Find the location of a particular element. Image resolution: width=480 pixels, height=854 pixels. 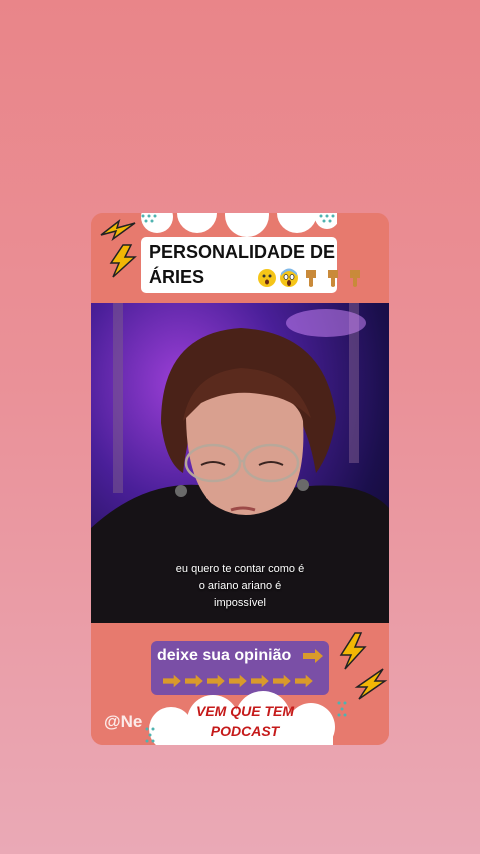

subtitle-line-2: o ariano ariano é is located at coordinates (240, 586).